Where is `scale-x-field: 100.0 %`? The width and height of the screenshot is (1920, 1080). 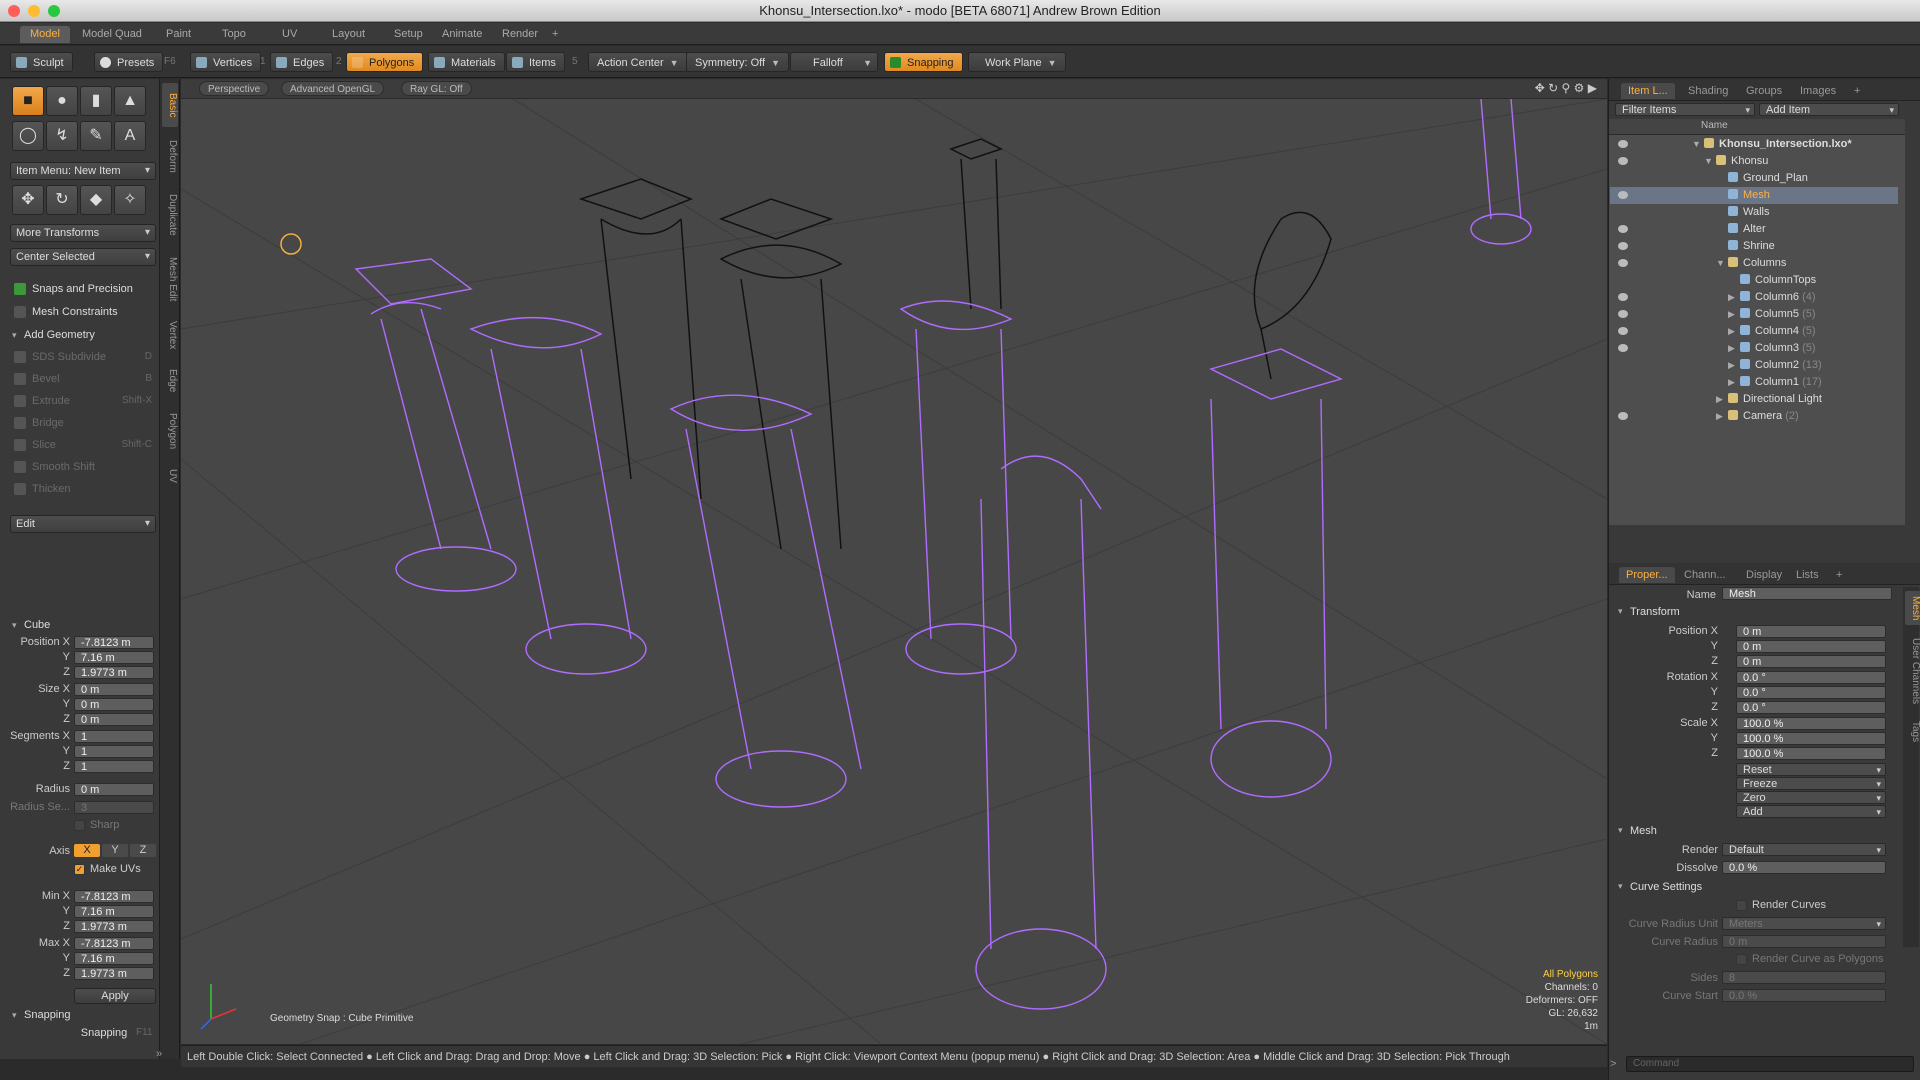
scale-x-field: 100.0 % is located at coordinates (1811, 723).